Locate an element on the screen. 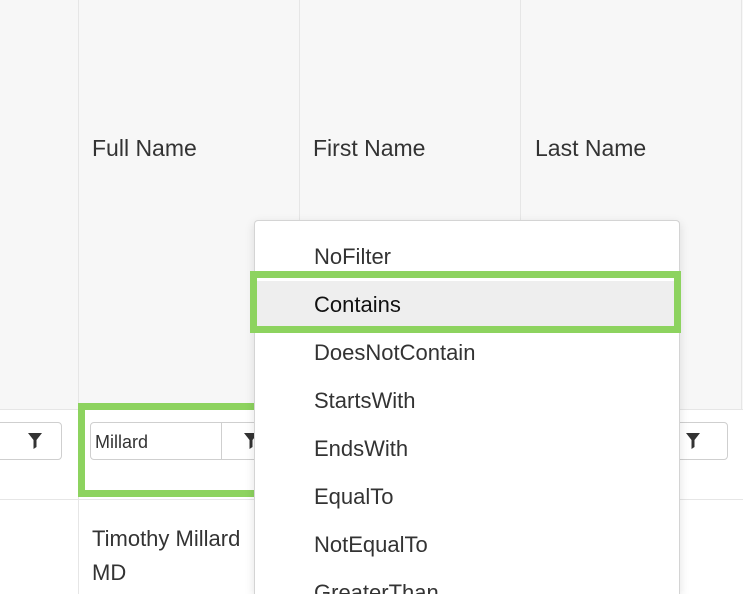 This screenshot has height=594, width=743. contains-highlight-box is located at coordinates (465, 302).